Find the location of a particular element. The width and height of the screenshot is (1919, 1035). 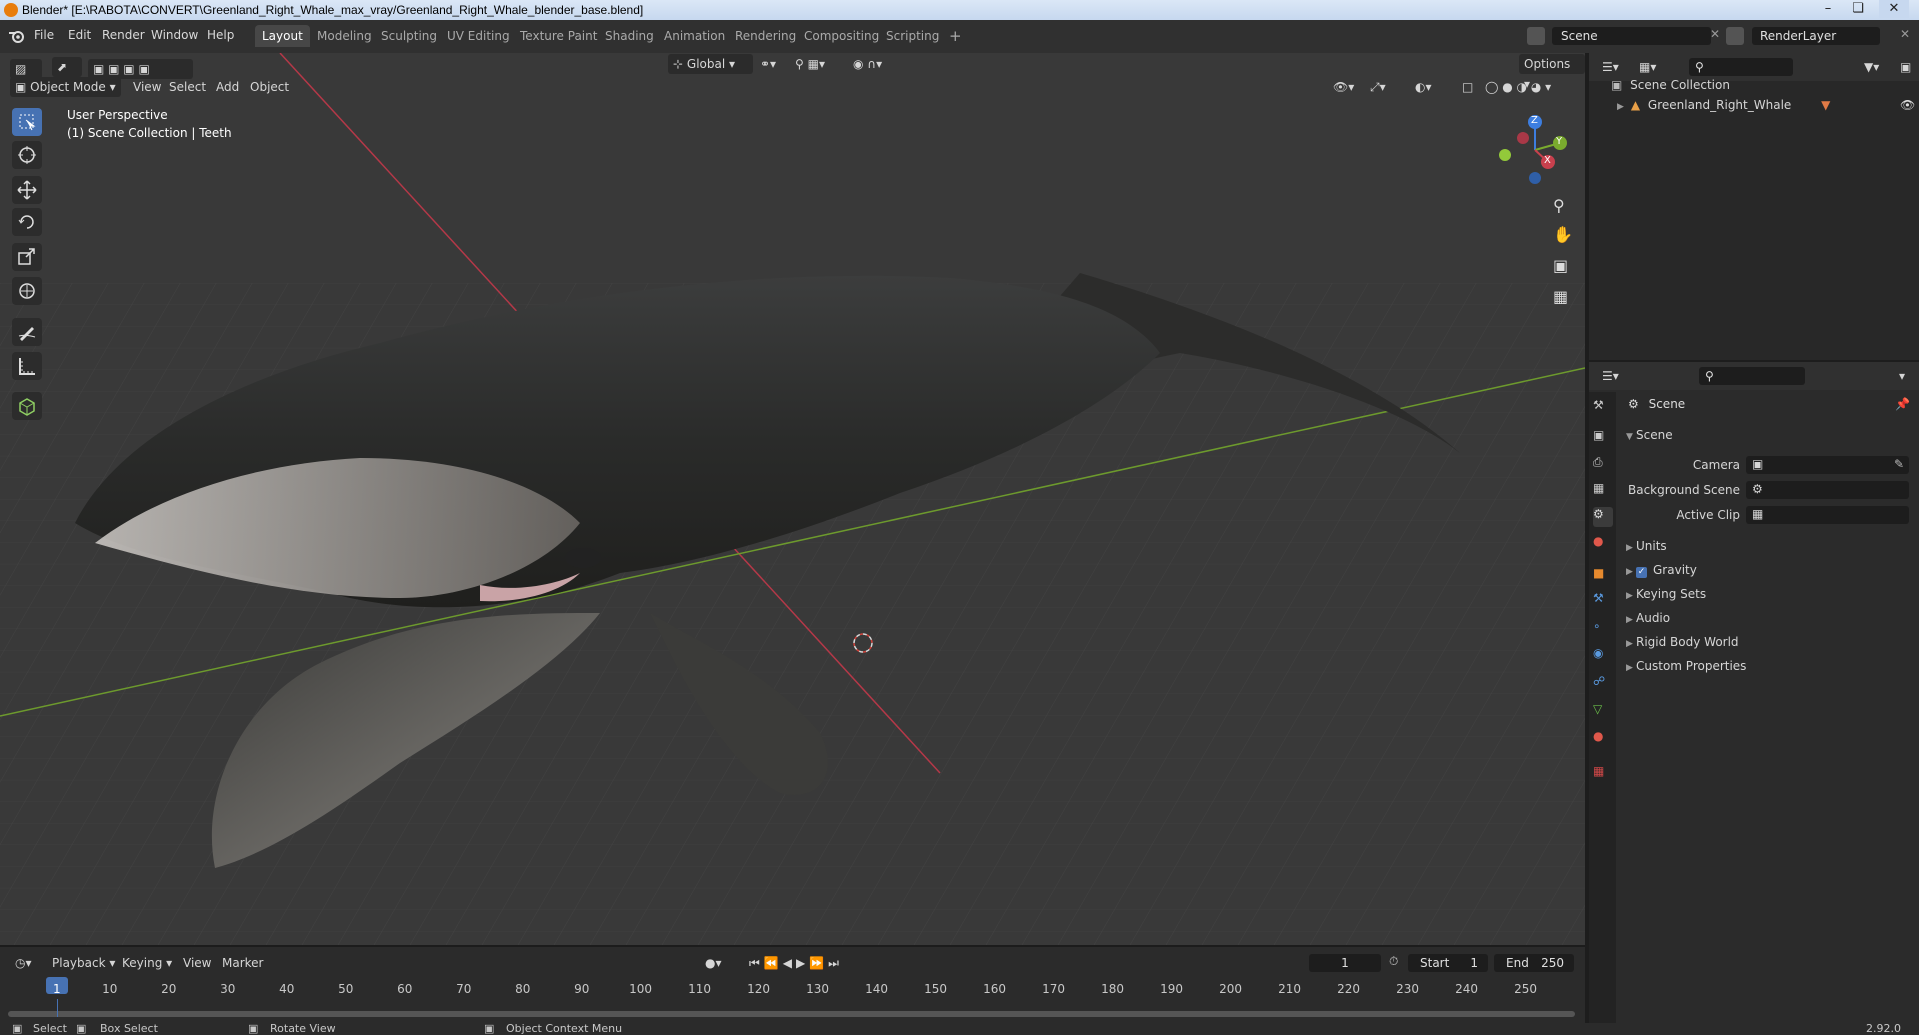

overlay-toggle-icon: ◐▾ is located at coordinates (1423, 87).